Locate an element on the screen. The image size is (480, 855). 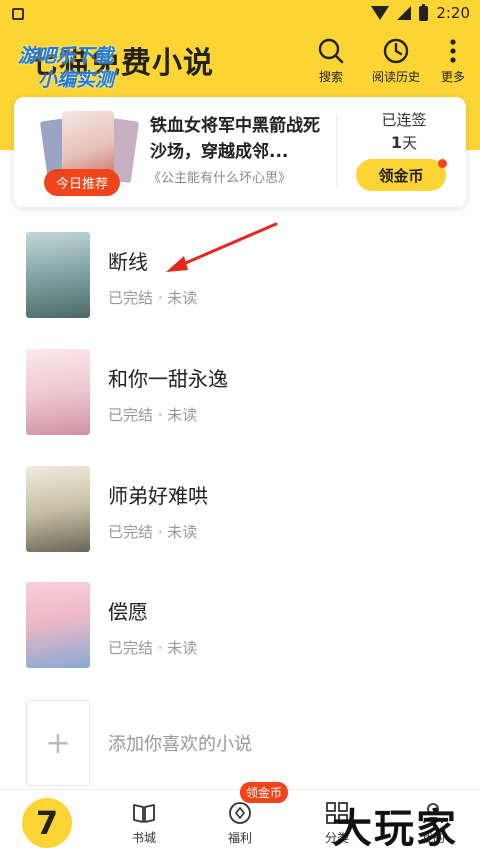
more-button: 更多 is located at coordinates (453, 60).